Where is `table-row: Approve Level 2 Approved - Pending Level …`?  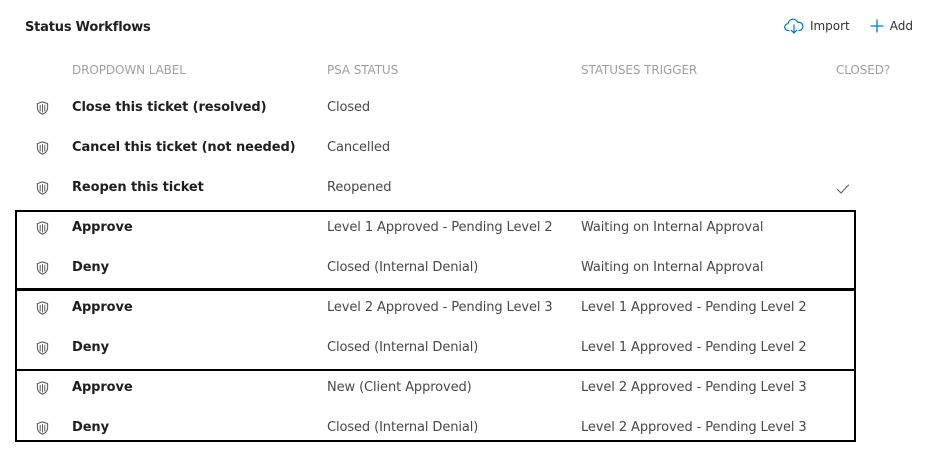 table-row: Approve Level 2 Approved - Pending Level … is located at coordinates (470, 309).